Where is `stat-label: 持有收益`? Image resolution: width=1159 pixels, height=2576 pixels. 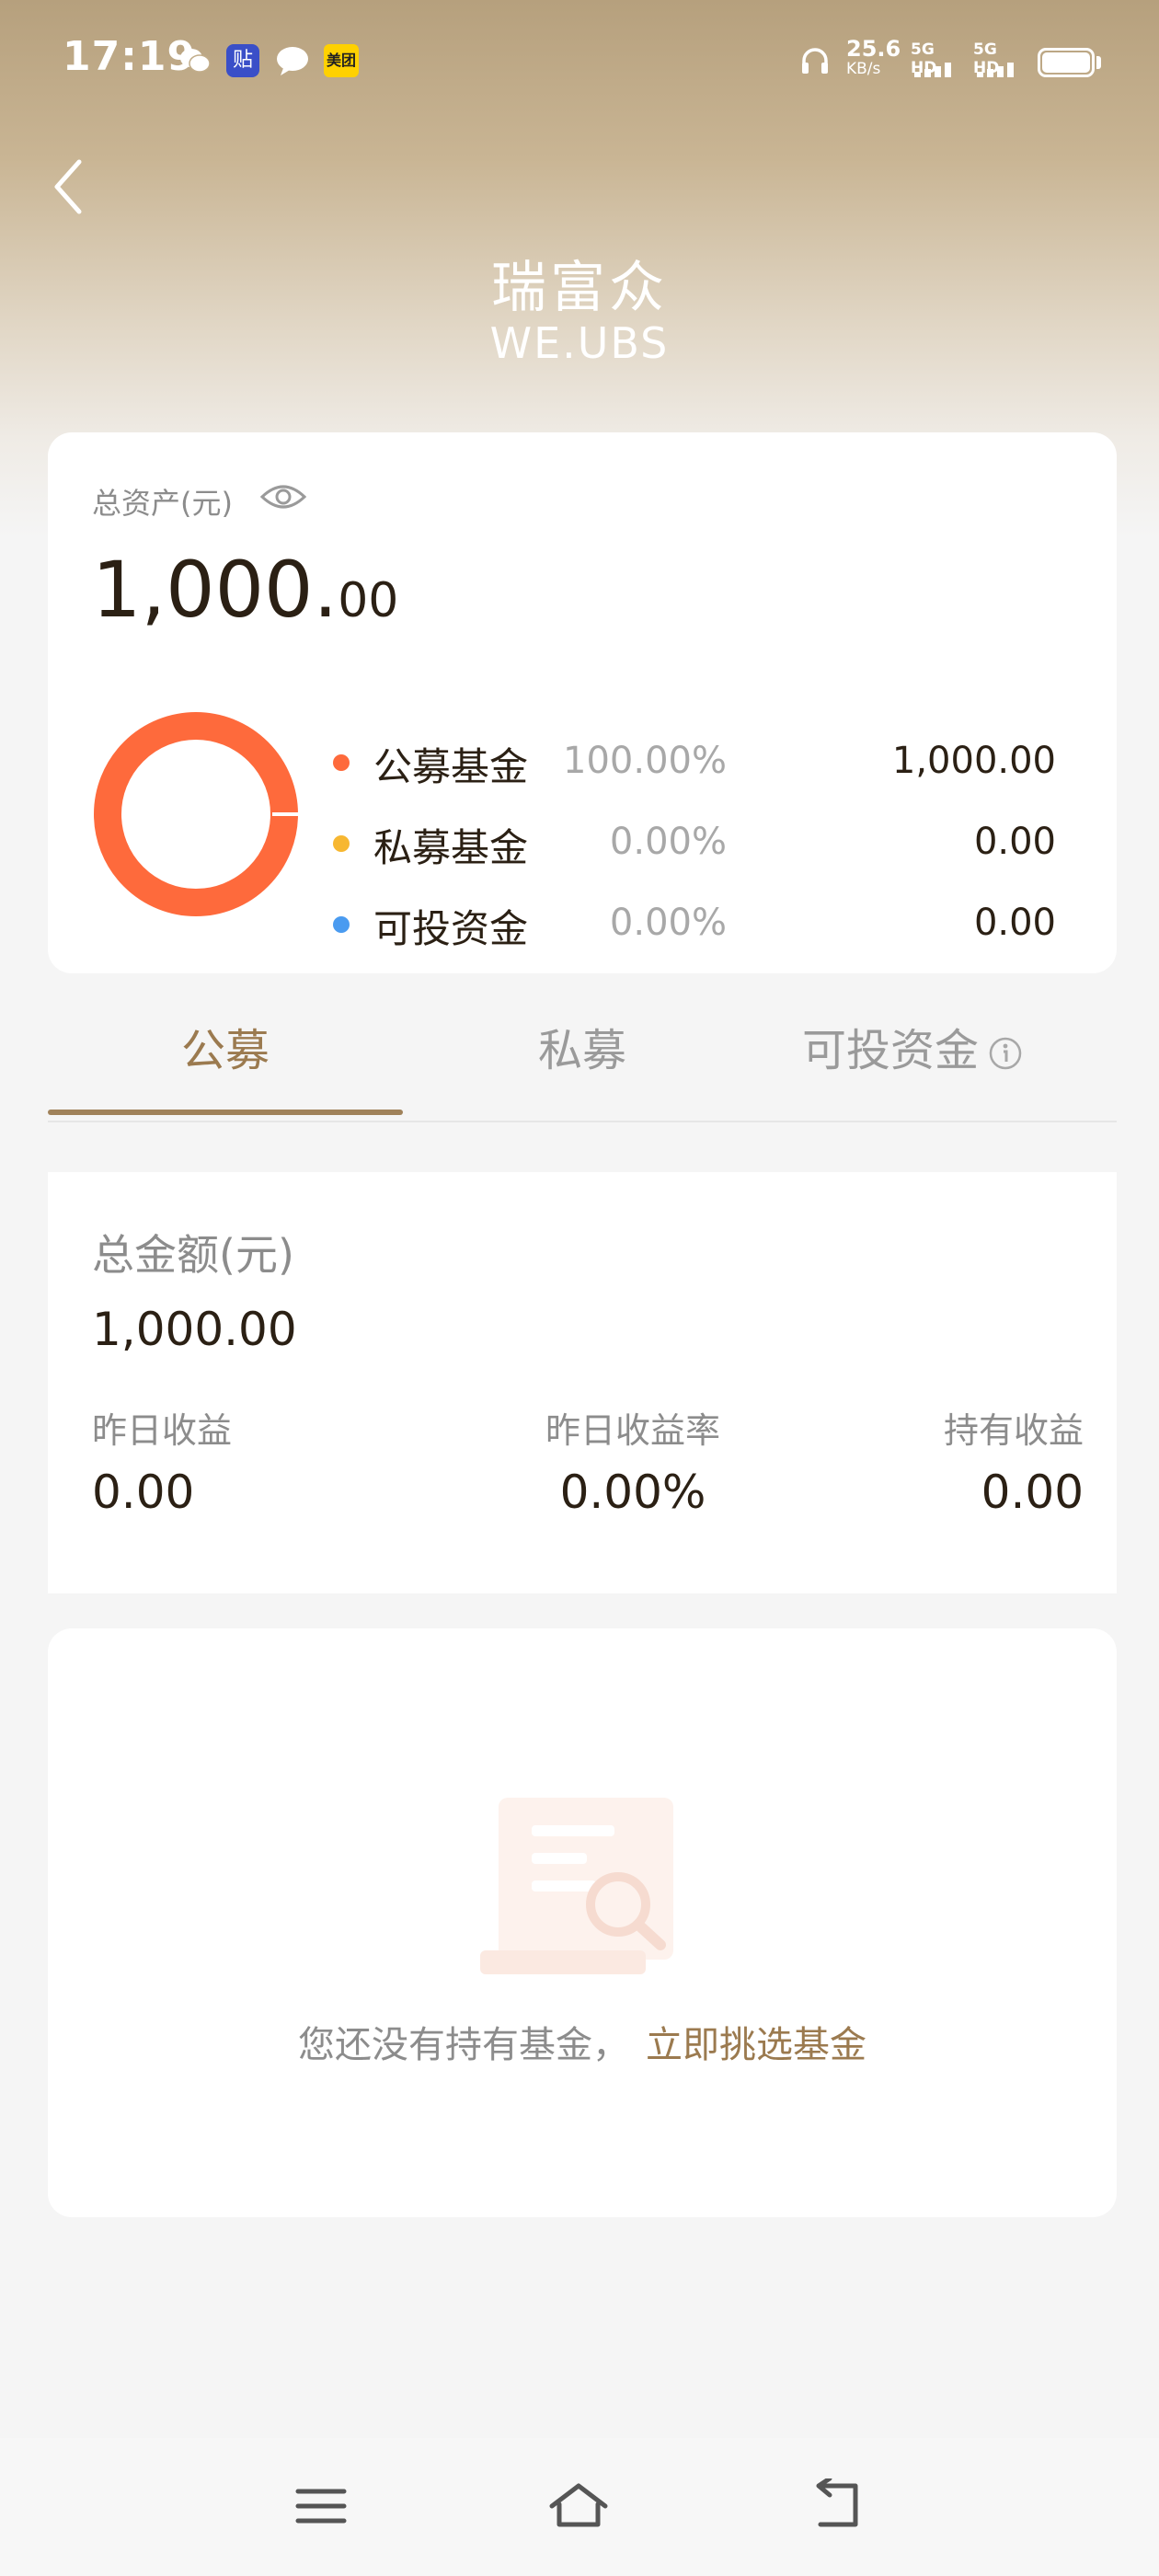
stat-label: 持有收益 is located at coordinates (1013, 1430).